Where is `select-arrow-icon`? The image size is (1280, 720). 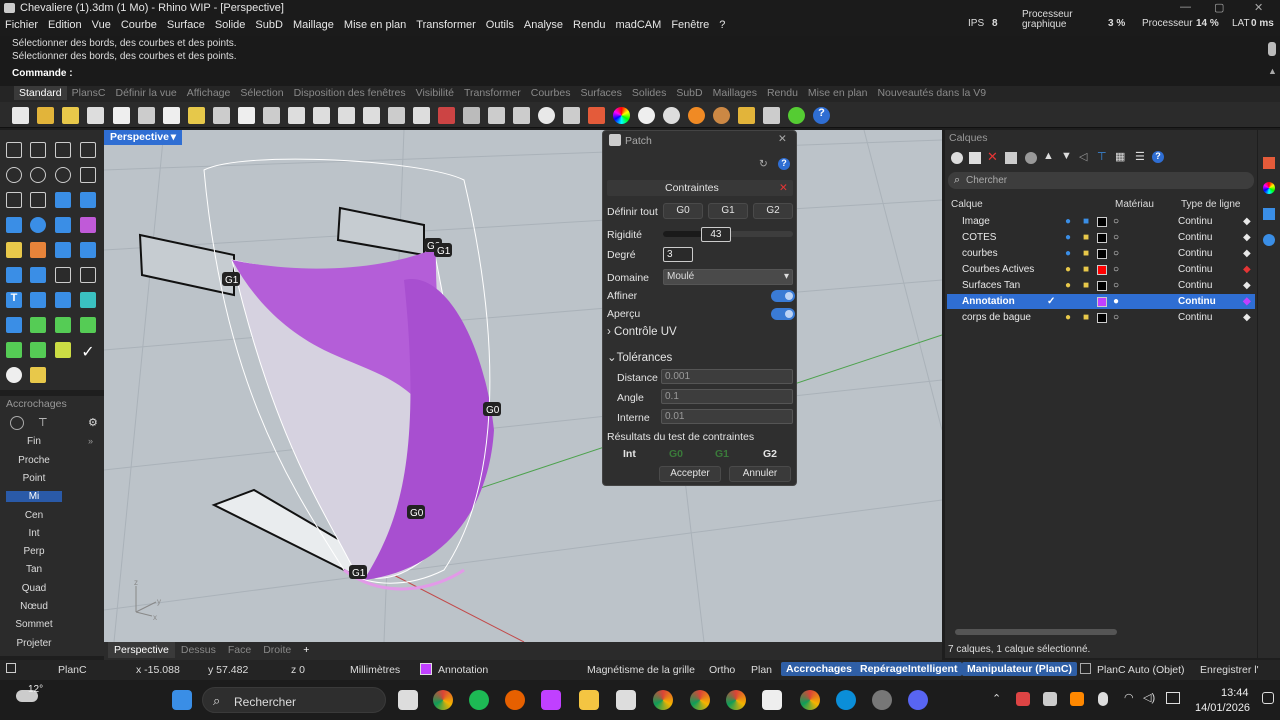 select-arrow-icon is located at coordinates (14, 150).